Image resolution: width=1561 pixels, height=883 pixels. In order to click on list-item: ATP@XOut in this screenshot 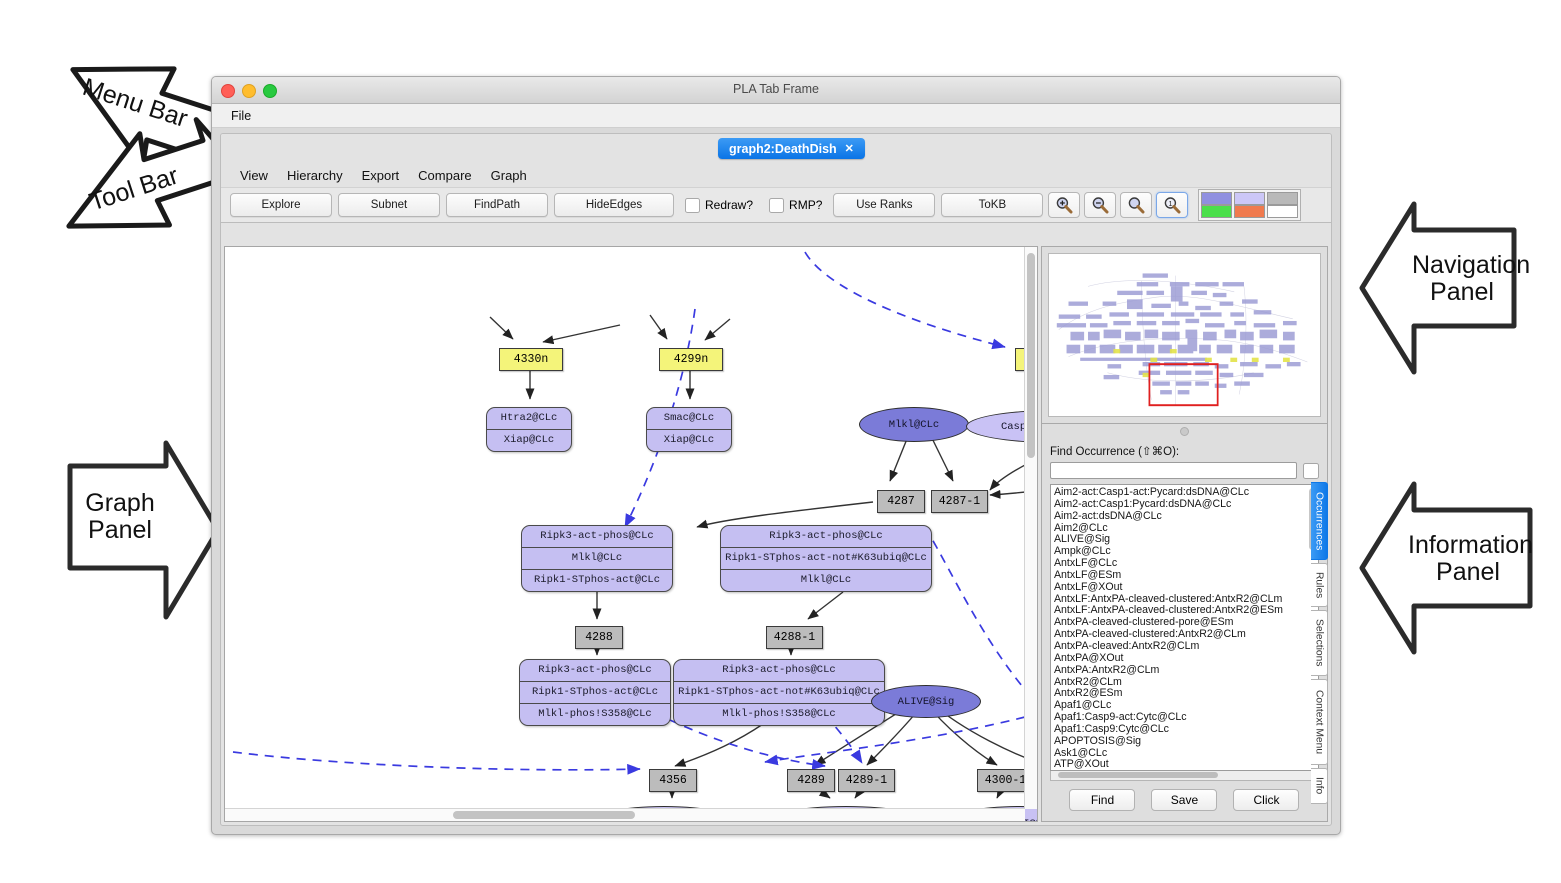, I will do `click(1180, 764)`.